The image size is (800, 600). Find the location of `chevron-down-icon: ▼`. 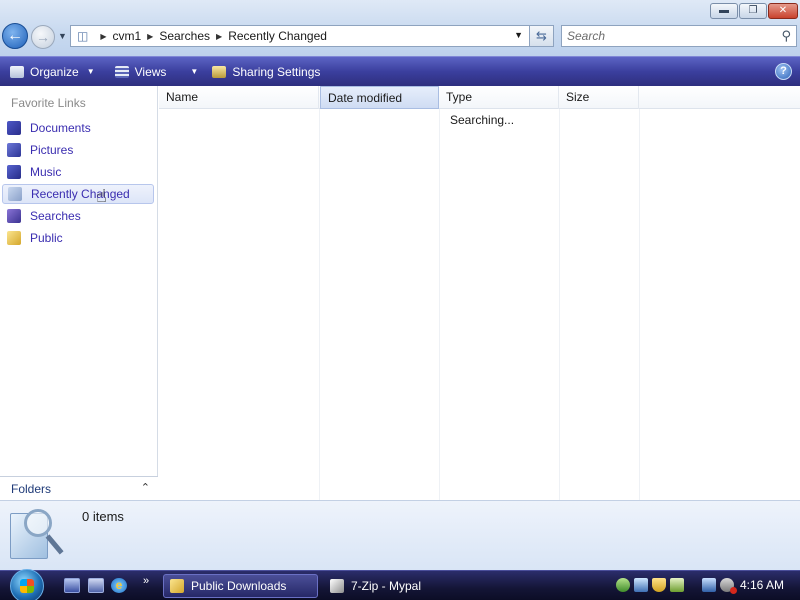

chevron-down-icon: ▼ is located at coordinates (90, 71).